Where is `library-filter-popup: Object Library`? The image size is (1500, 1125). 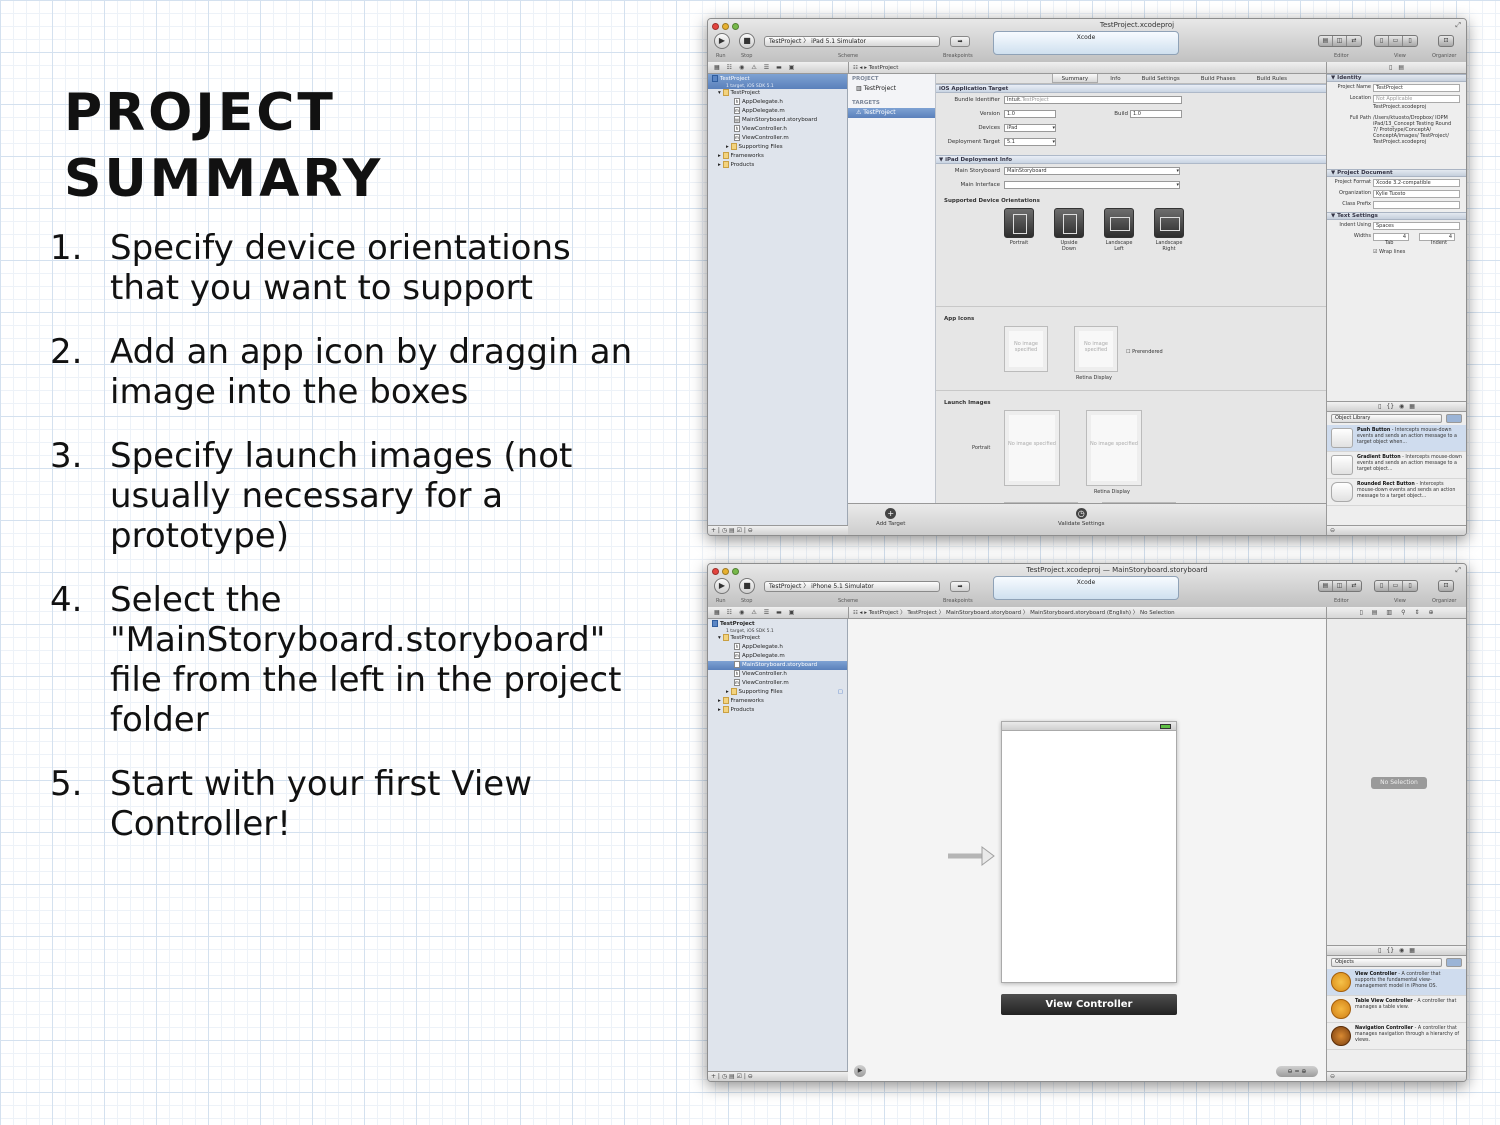 library-filter-popup: Object Library is located at coordinates (1386, 418).